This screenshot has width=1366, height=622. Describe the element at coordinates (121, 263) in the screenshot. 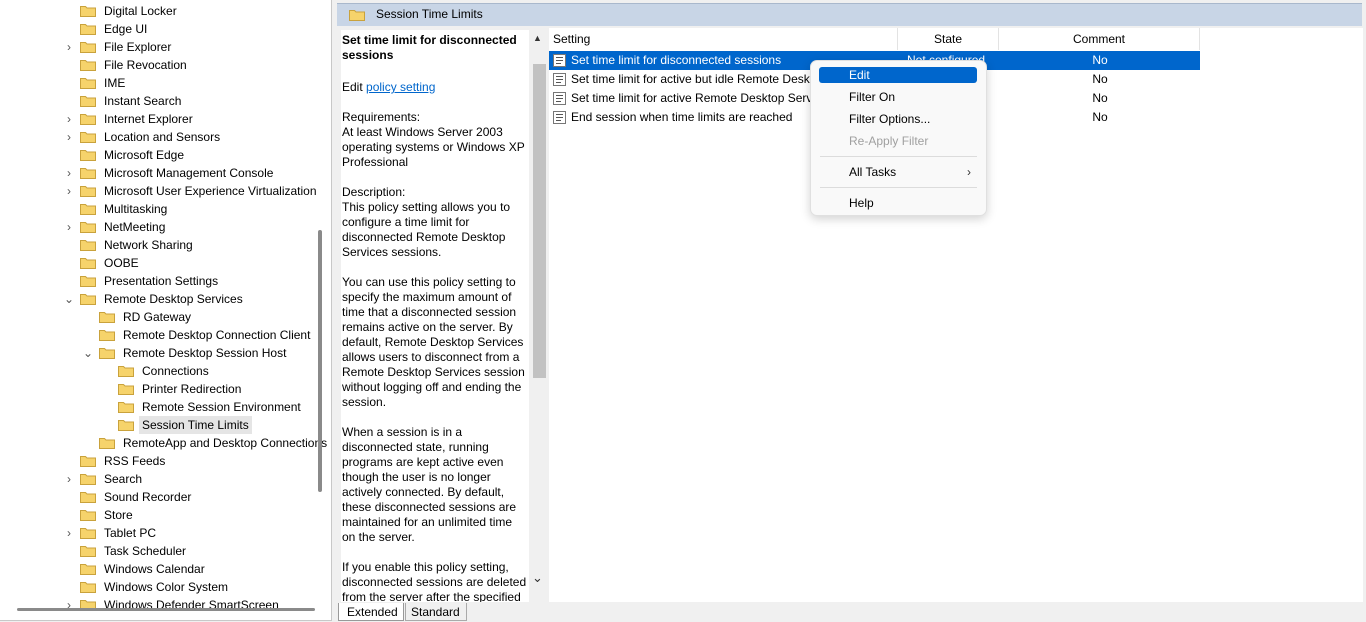

I see `tree-item-label: OOBE` at that location.